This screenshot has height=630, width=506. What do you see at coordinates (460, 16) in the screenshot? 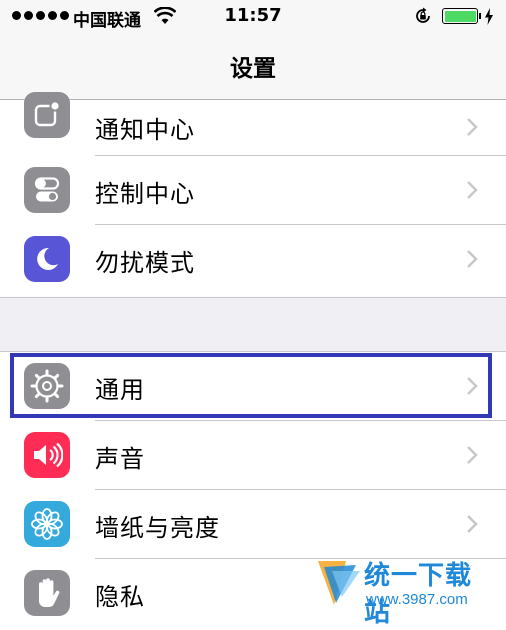
I see `battery-icon` at bounding box center [460, 16].